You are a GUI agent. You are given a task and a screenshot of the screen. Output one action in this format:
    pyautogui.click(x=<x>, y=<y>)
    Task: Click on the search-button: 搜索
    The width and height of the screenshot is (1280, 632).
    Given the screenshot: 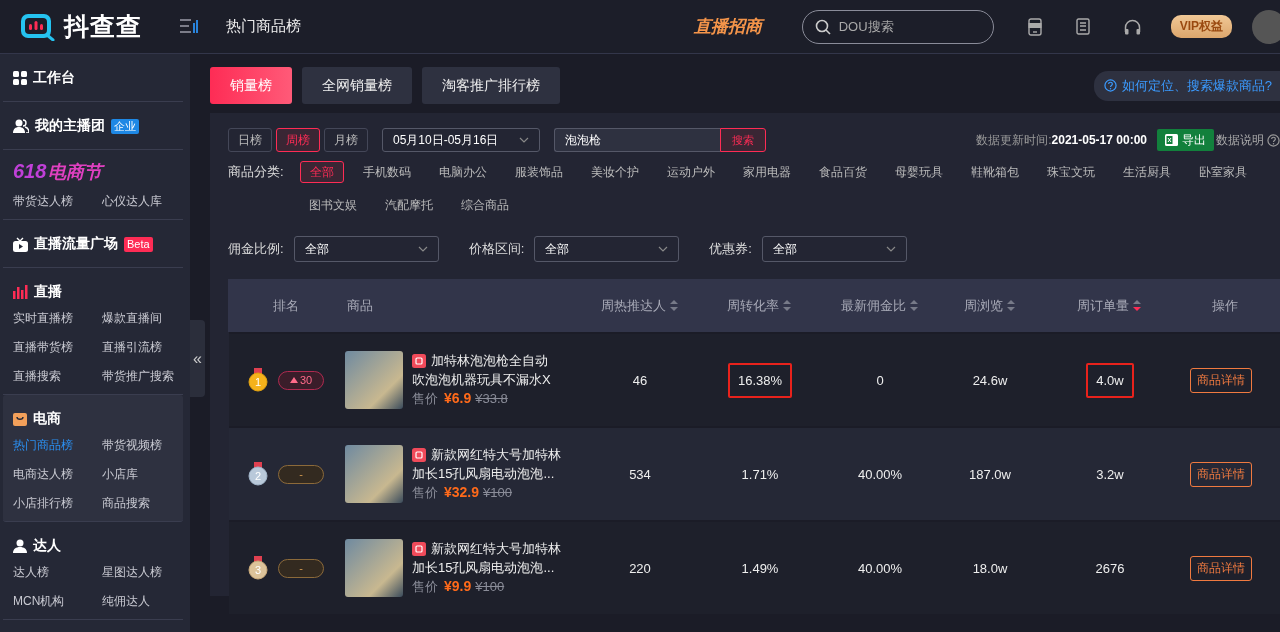 What is the action you would take?
    pyautogui.click(x=743, y=140)
    